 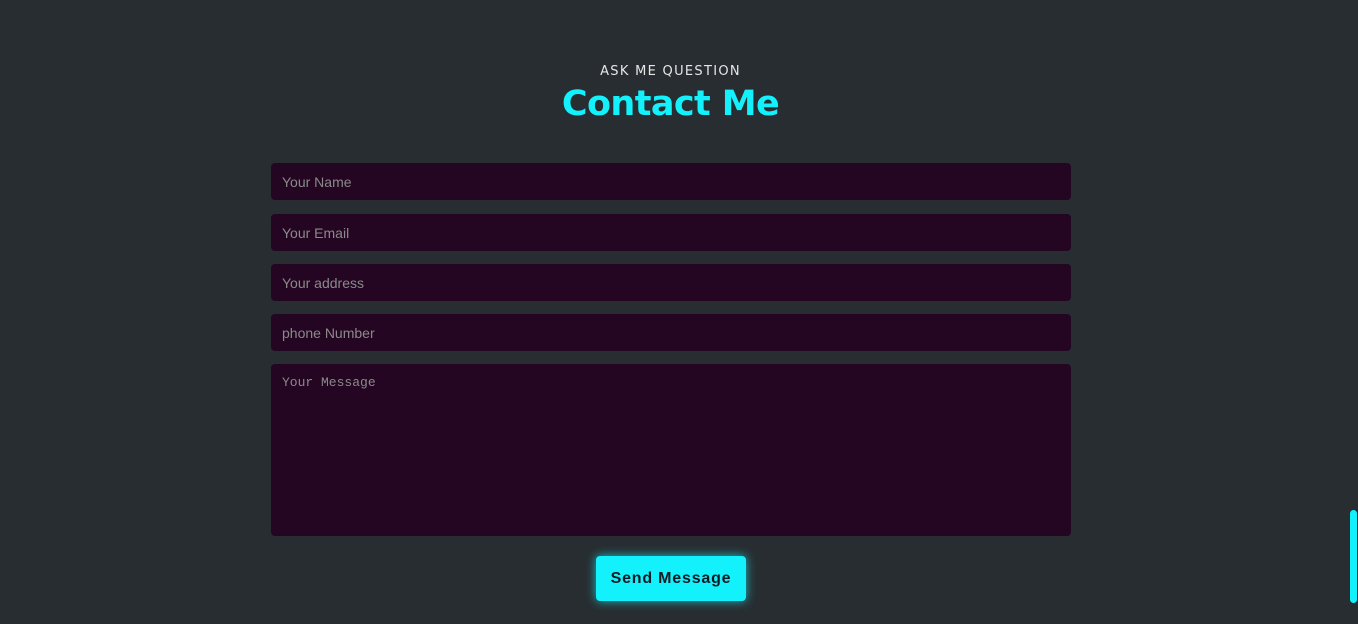 I want to click on email-field, so click(x=671, y=232).